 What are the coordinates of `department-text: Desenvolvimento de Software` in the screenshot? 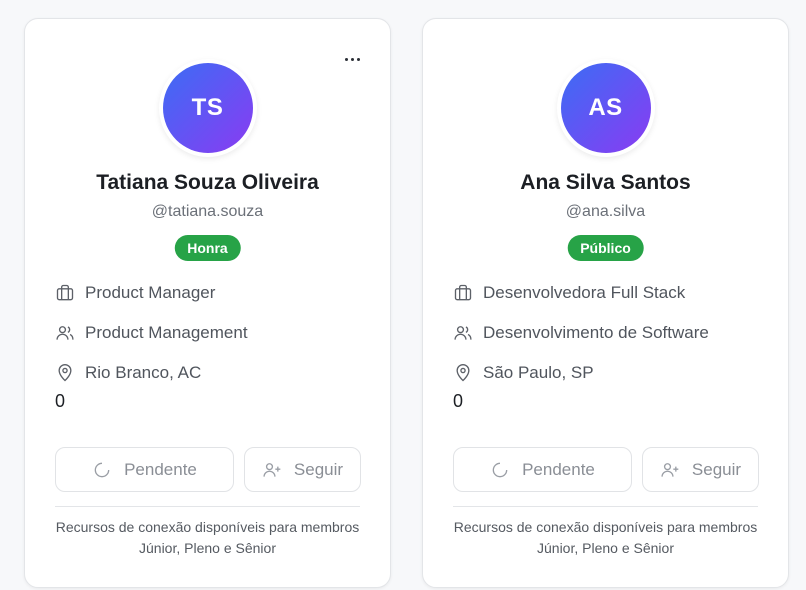 It's located at (596, 332).